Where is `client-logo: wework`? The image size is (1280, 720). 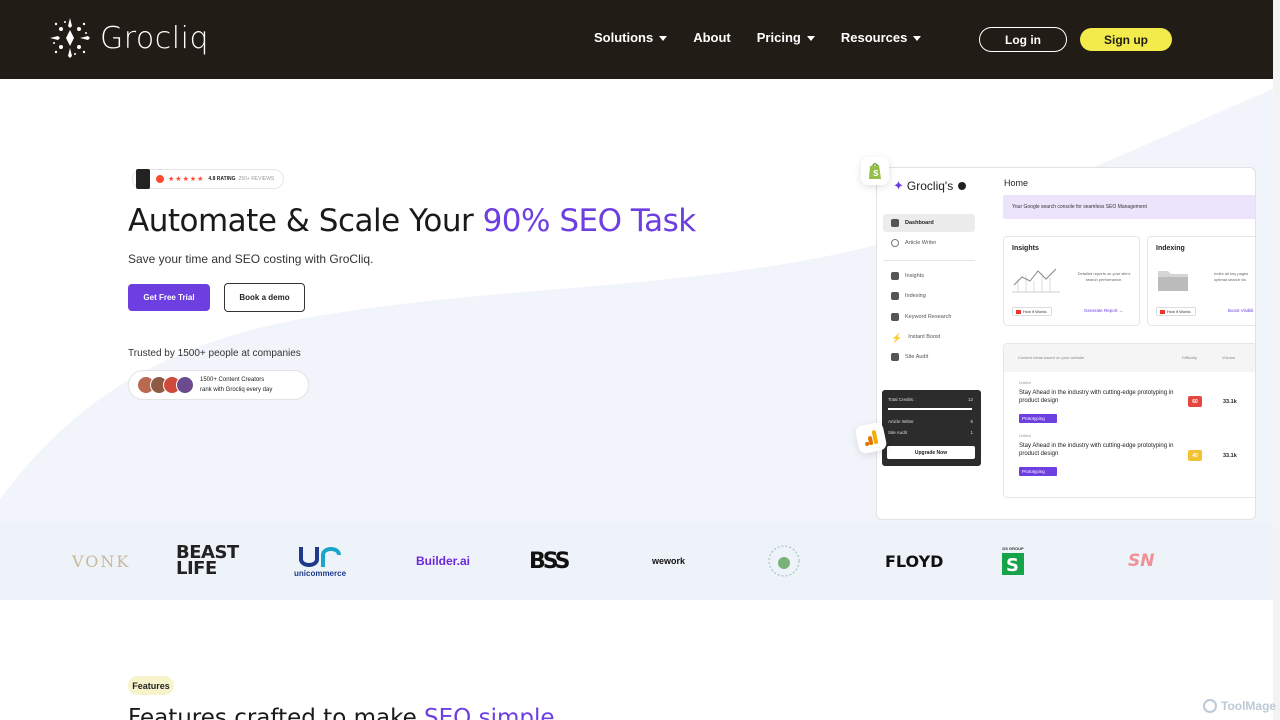 client-logo: wework is located at coordinates (668, 561).